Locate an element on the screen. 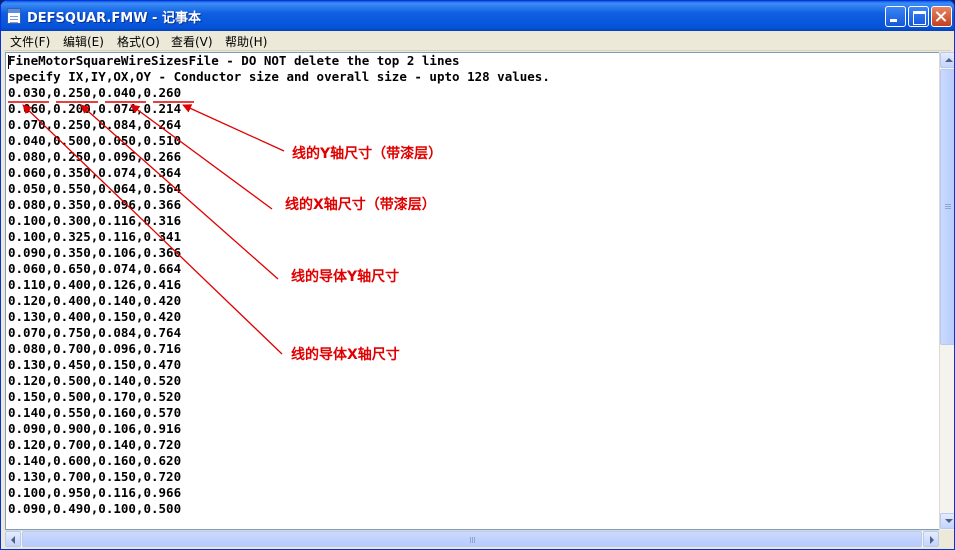  chevron-down-icon is located at coordinates (949, 521).